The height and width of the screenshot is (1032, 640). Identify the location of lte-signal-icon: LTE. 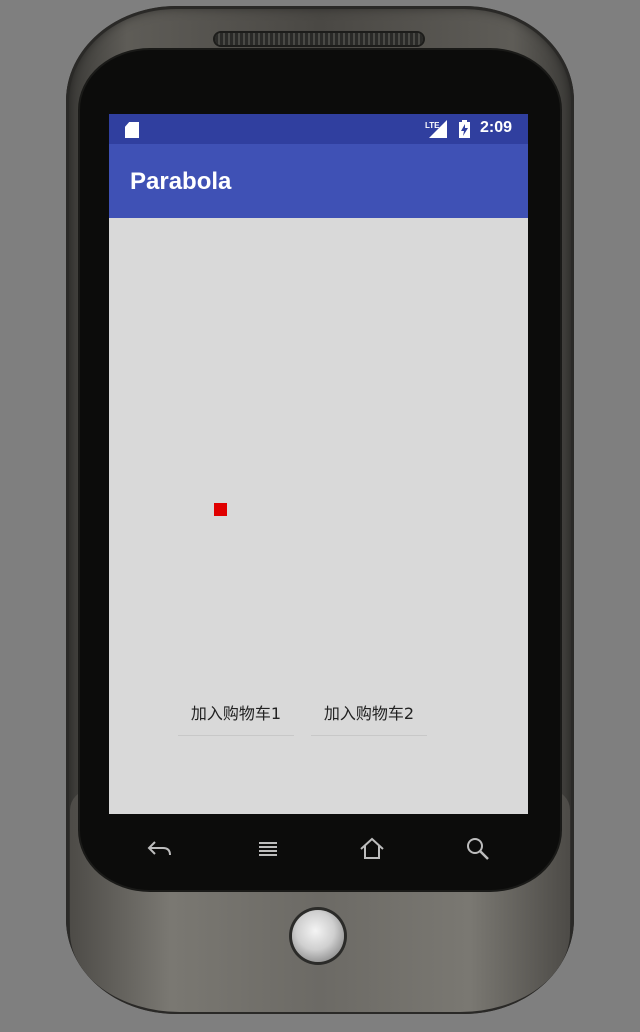
(436, 129).